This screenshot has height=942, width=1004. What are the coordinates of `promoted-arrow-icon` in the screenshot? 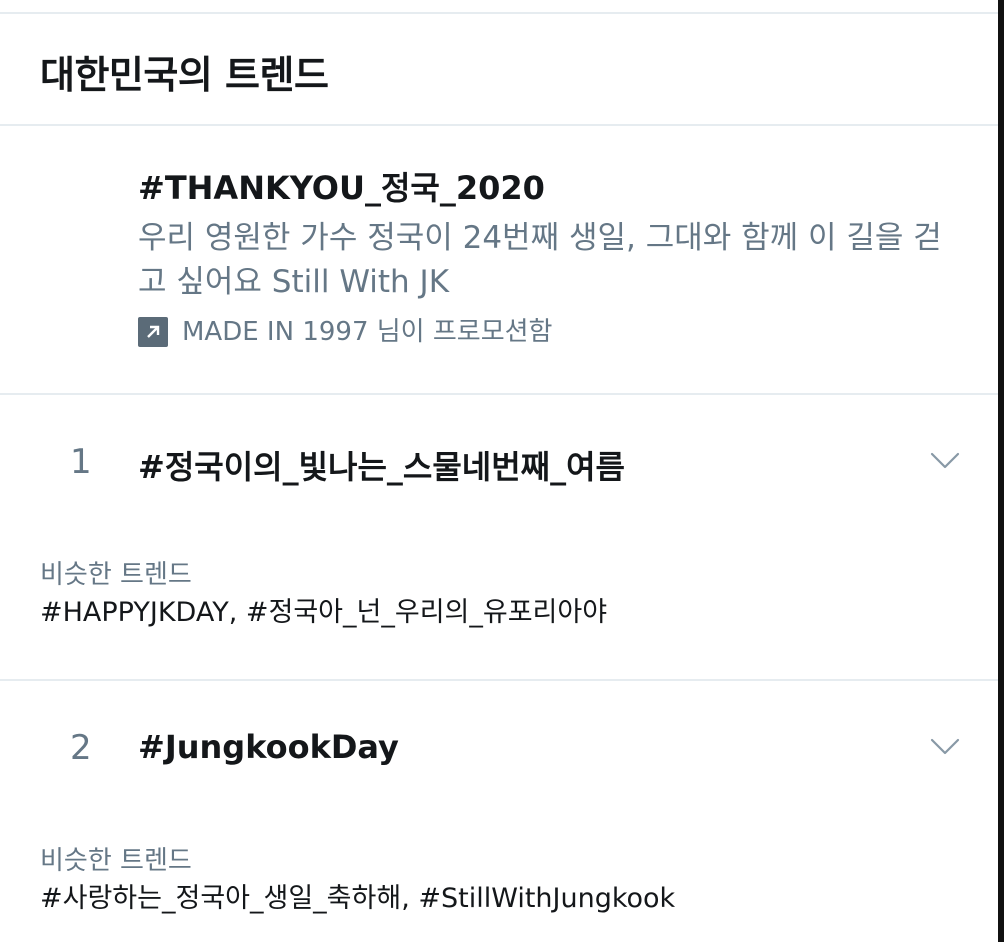 It's located at (153, 332).